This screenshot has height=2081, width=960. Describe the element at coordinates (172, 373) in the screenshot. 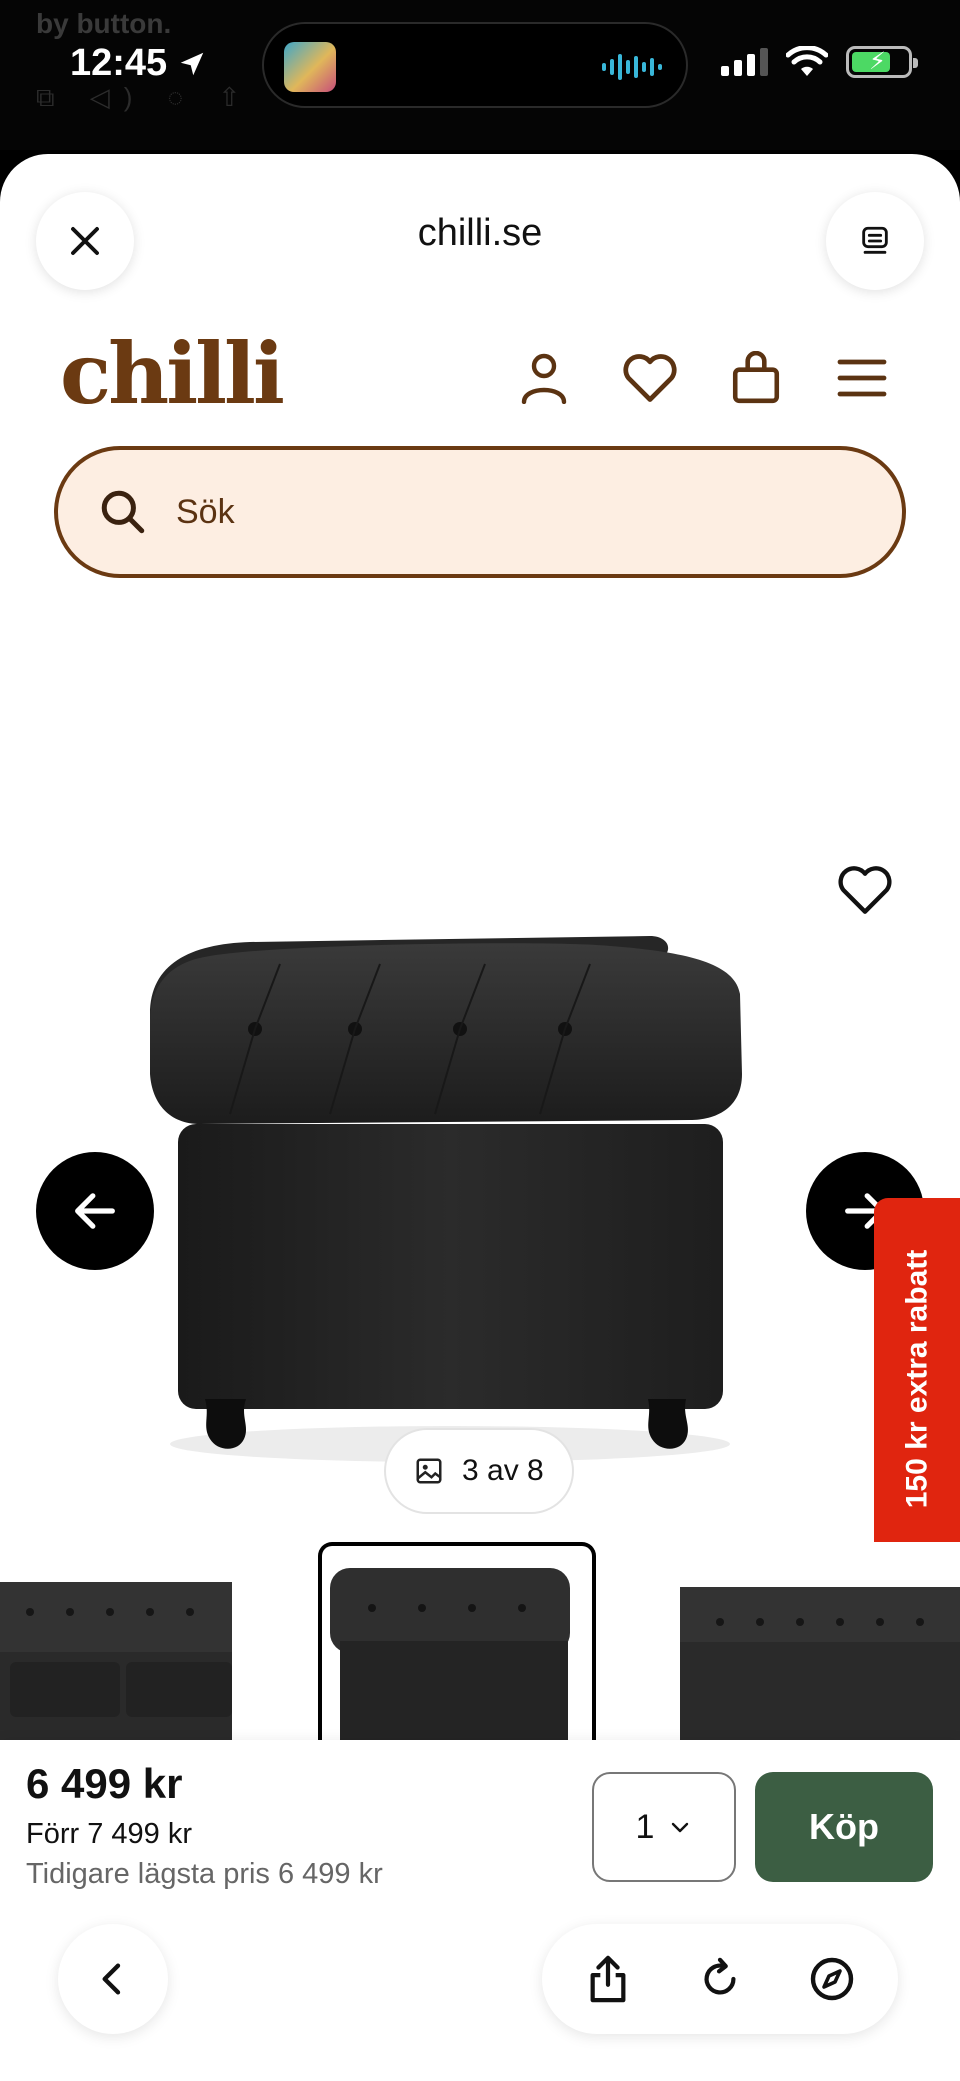

I see `site-logo: chilli` at that location.